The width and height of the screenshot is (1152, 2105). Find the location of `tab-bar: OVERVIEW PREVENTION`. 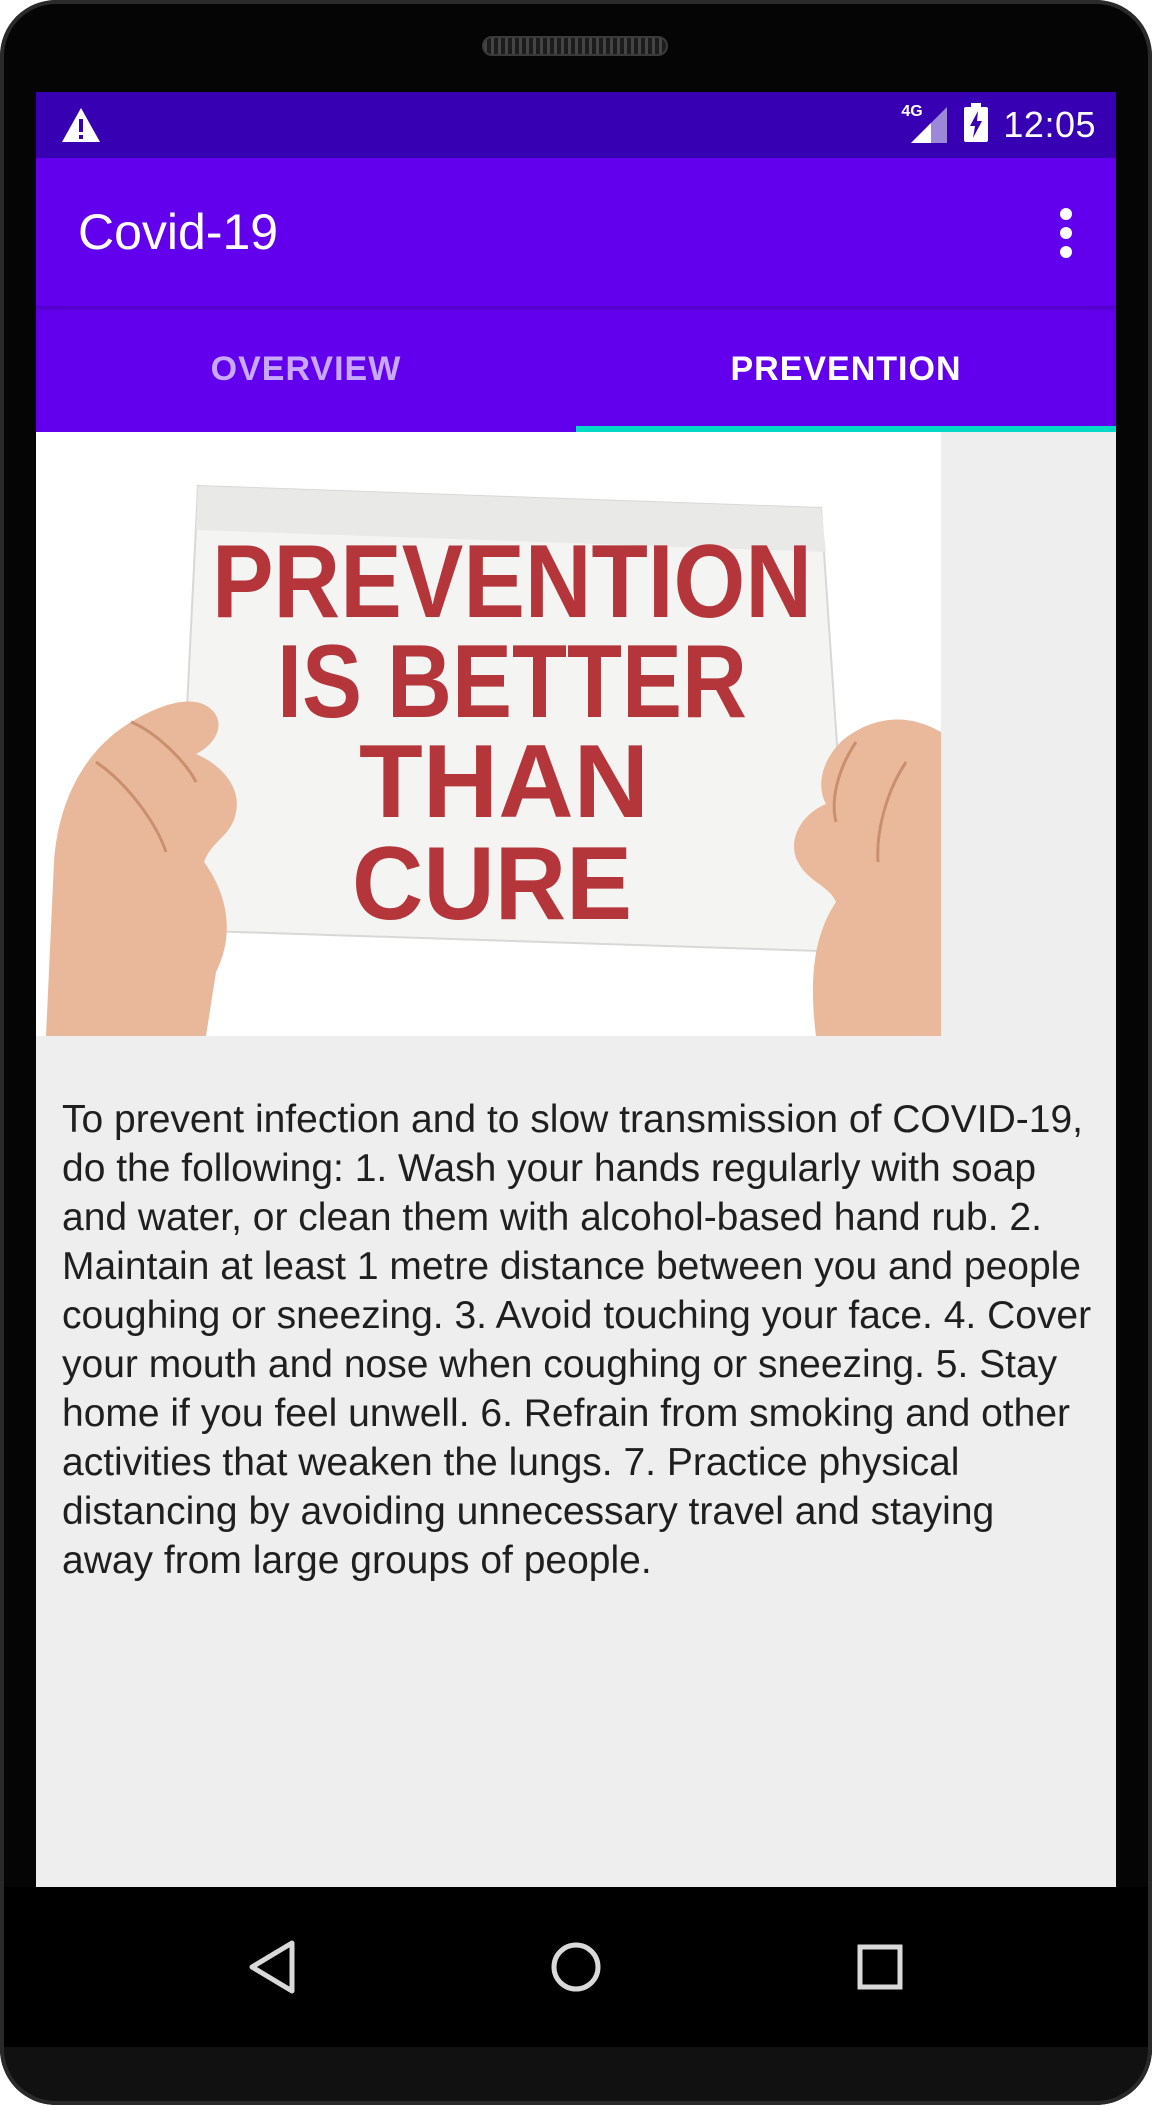

tab-bar: OVERVIEW PREVENTION is located at coordinates (576, 369).